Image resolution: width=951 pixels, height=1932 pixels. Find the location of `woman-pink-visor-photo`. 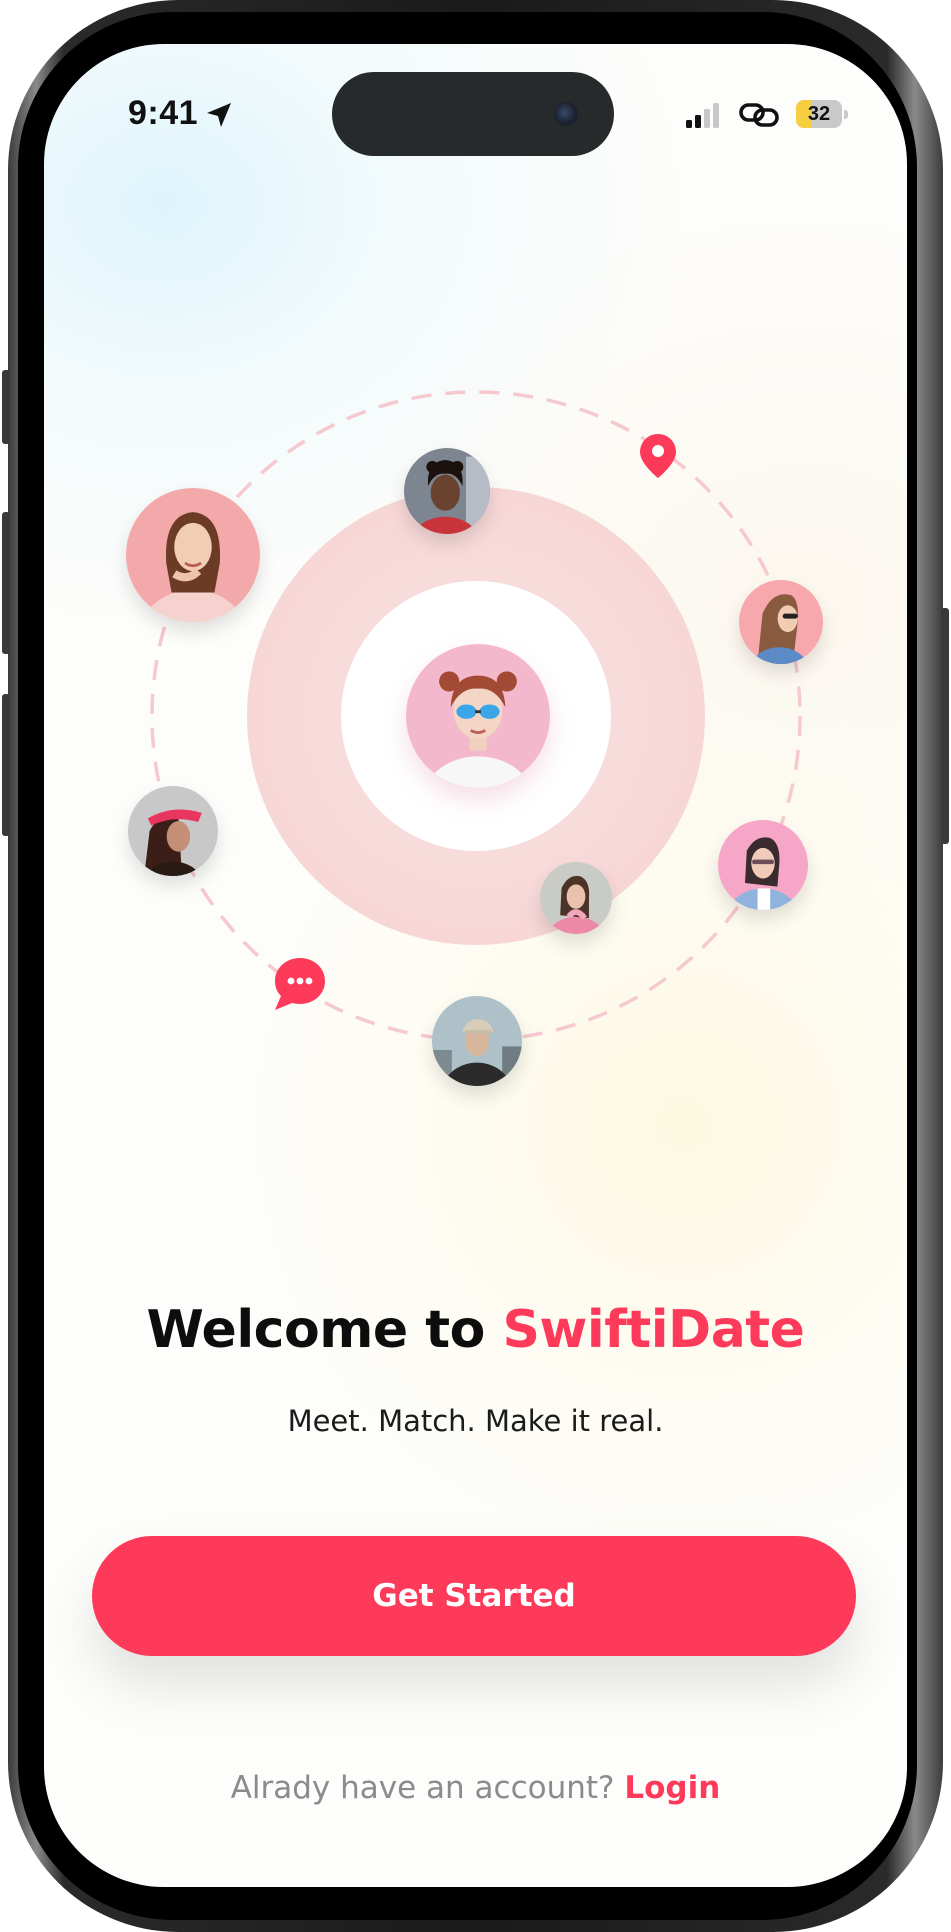

woman-pink-visor-photo is located at coordinates (173, 831).